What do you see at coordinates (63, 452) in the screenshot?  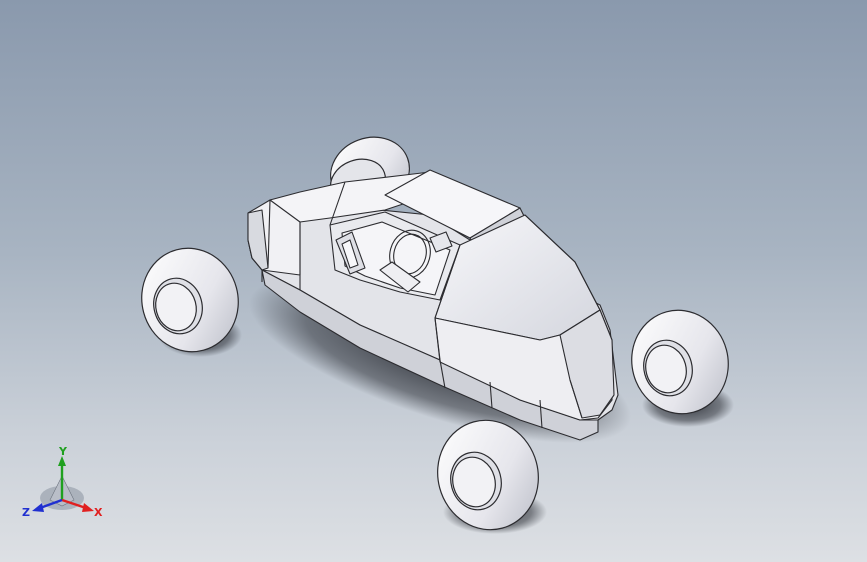 I see `y-axis-label: Y` at bounding box center [63, 452].